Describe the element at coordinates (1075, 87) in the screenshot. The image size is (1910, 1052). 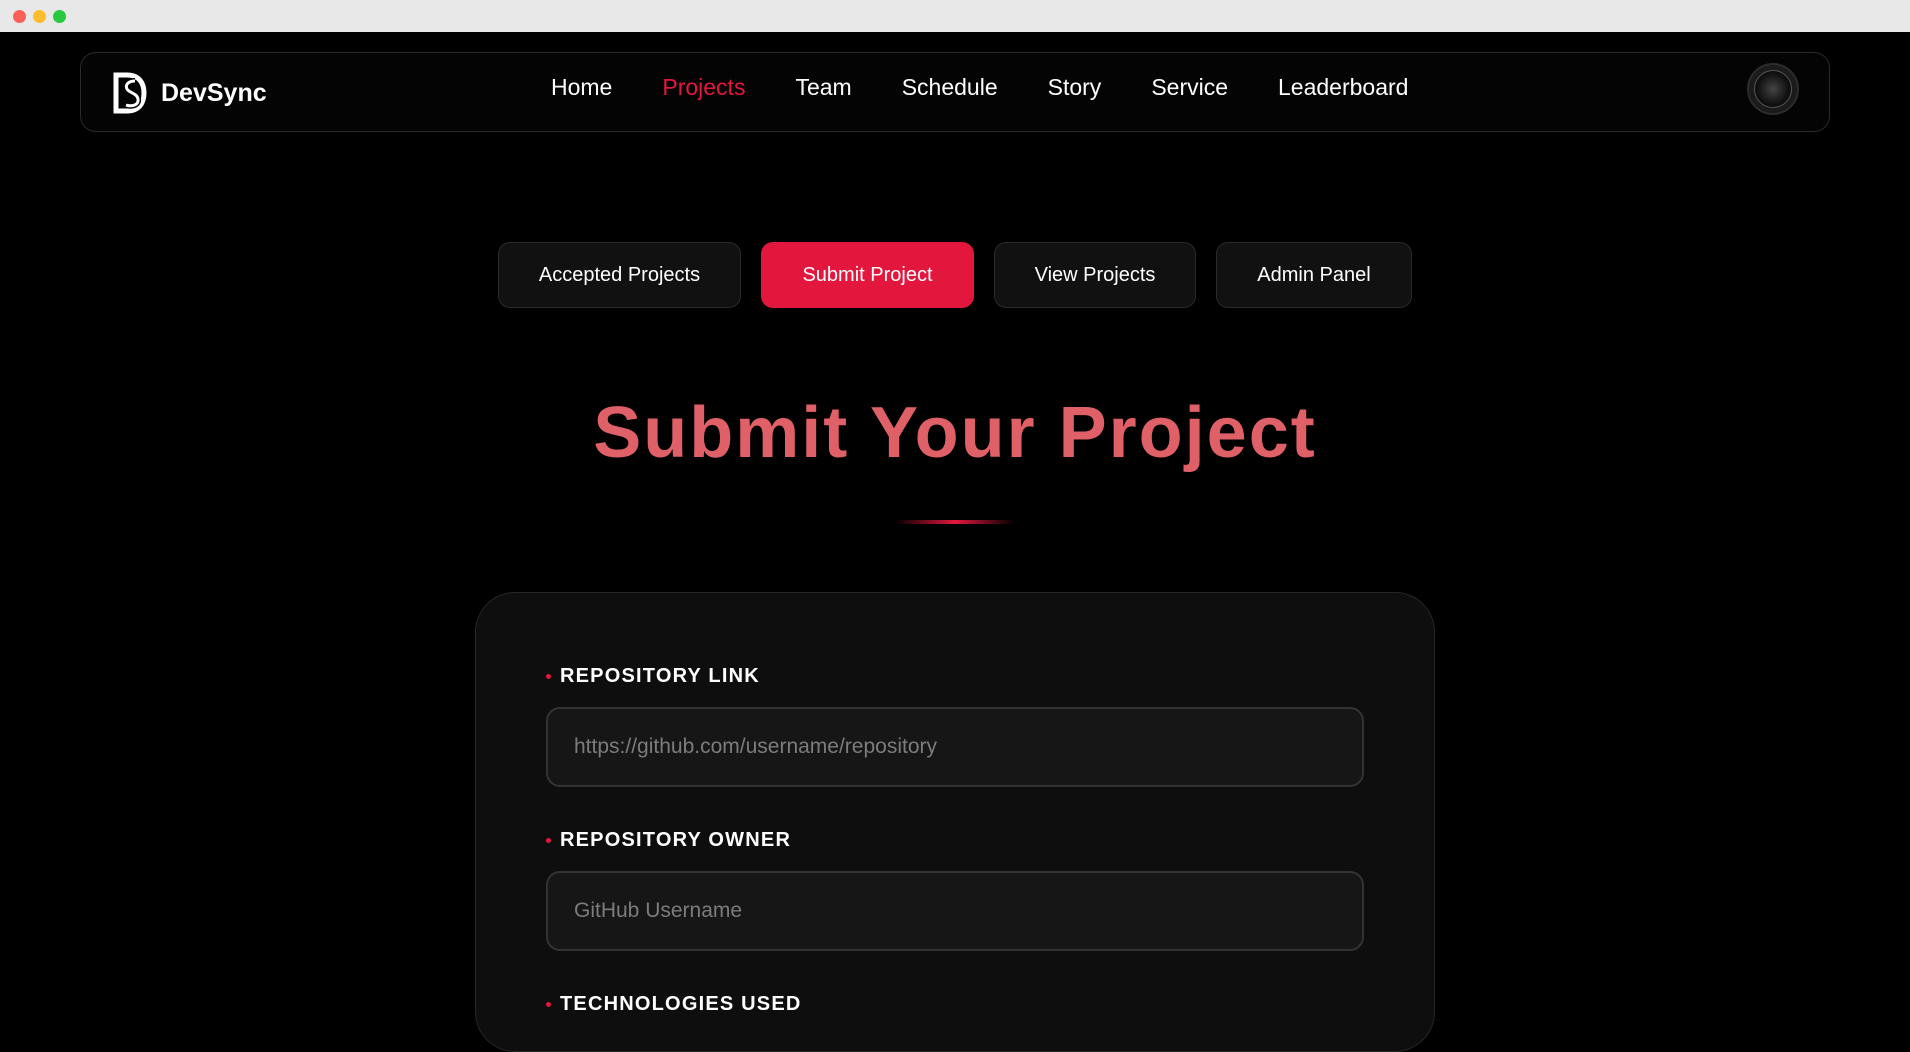
I see `nav-link-story: Story` at that location.